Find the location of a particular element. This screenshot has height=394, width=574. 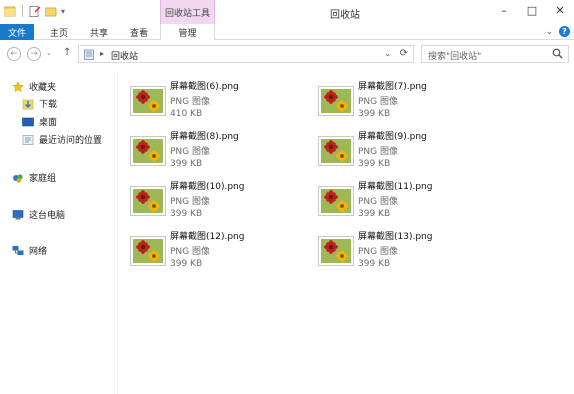

context-tab-group-label: 回收站工具 is located at coordinates (187, 14).